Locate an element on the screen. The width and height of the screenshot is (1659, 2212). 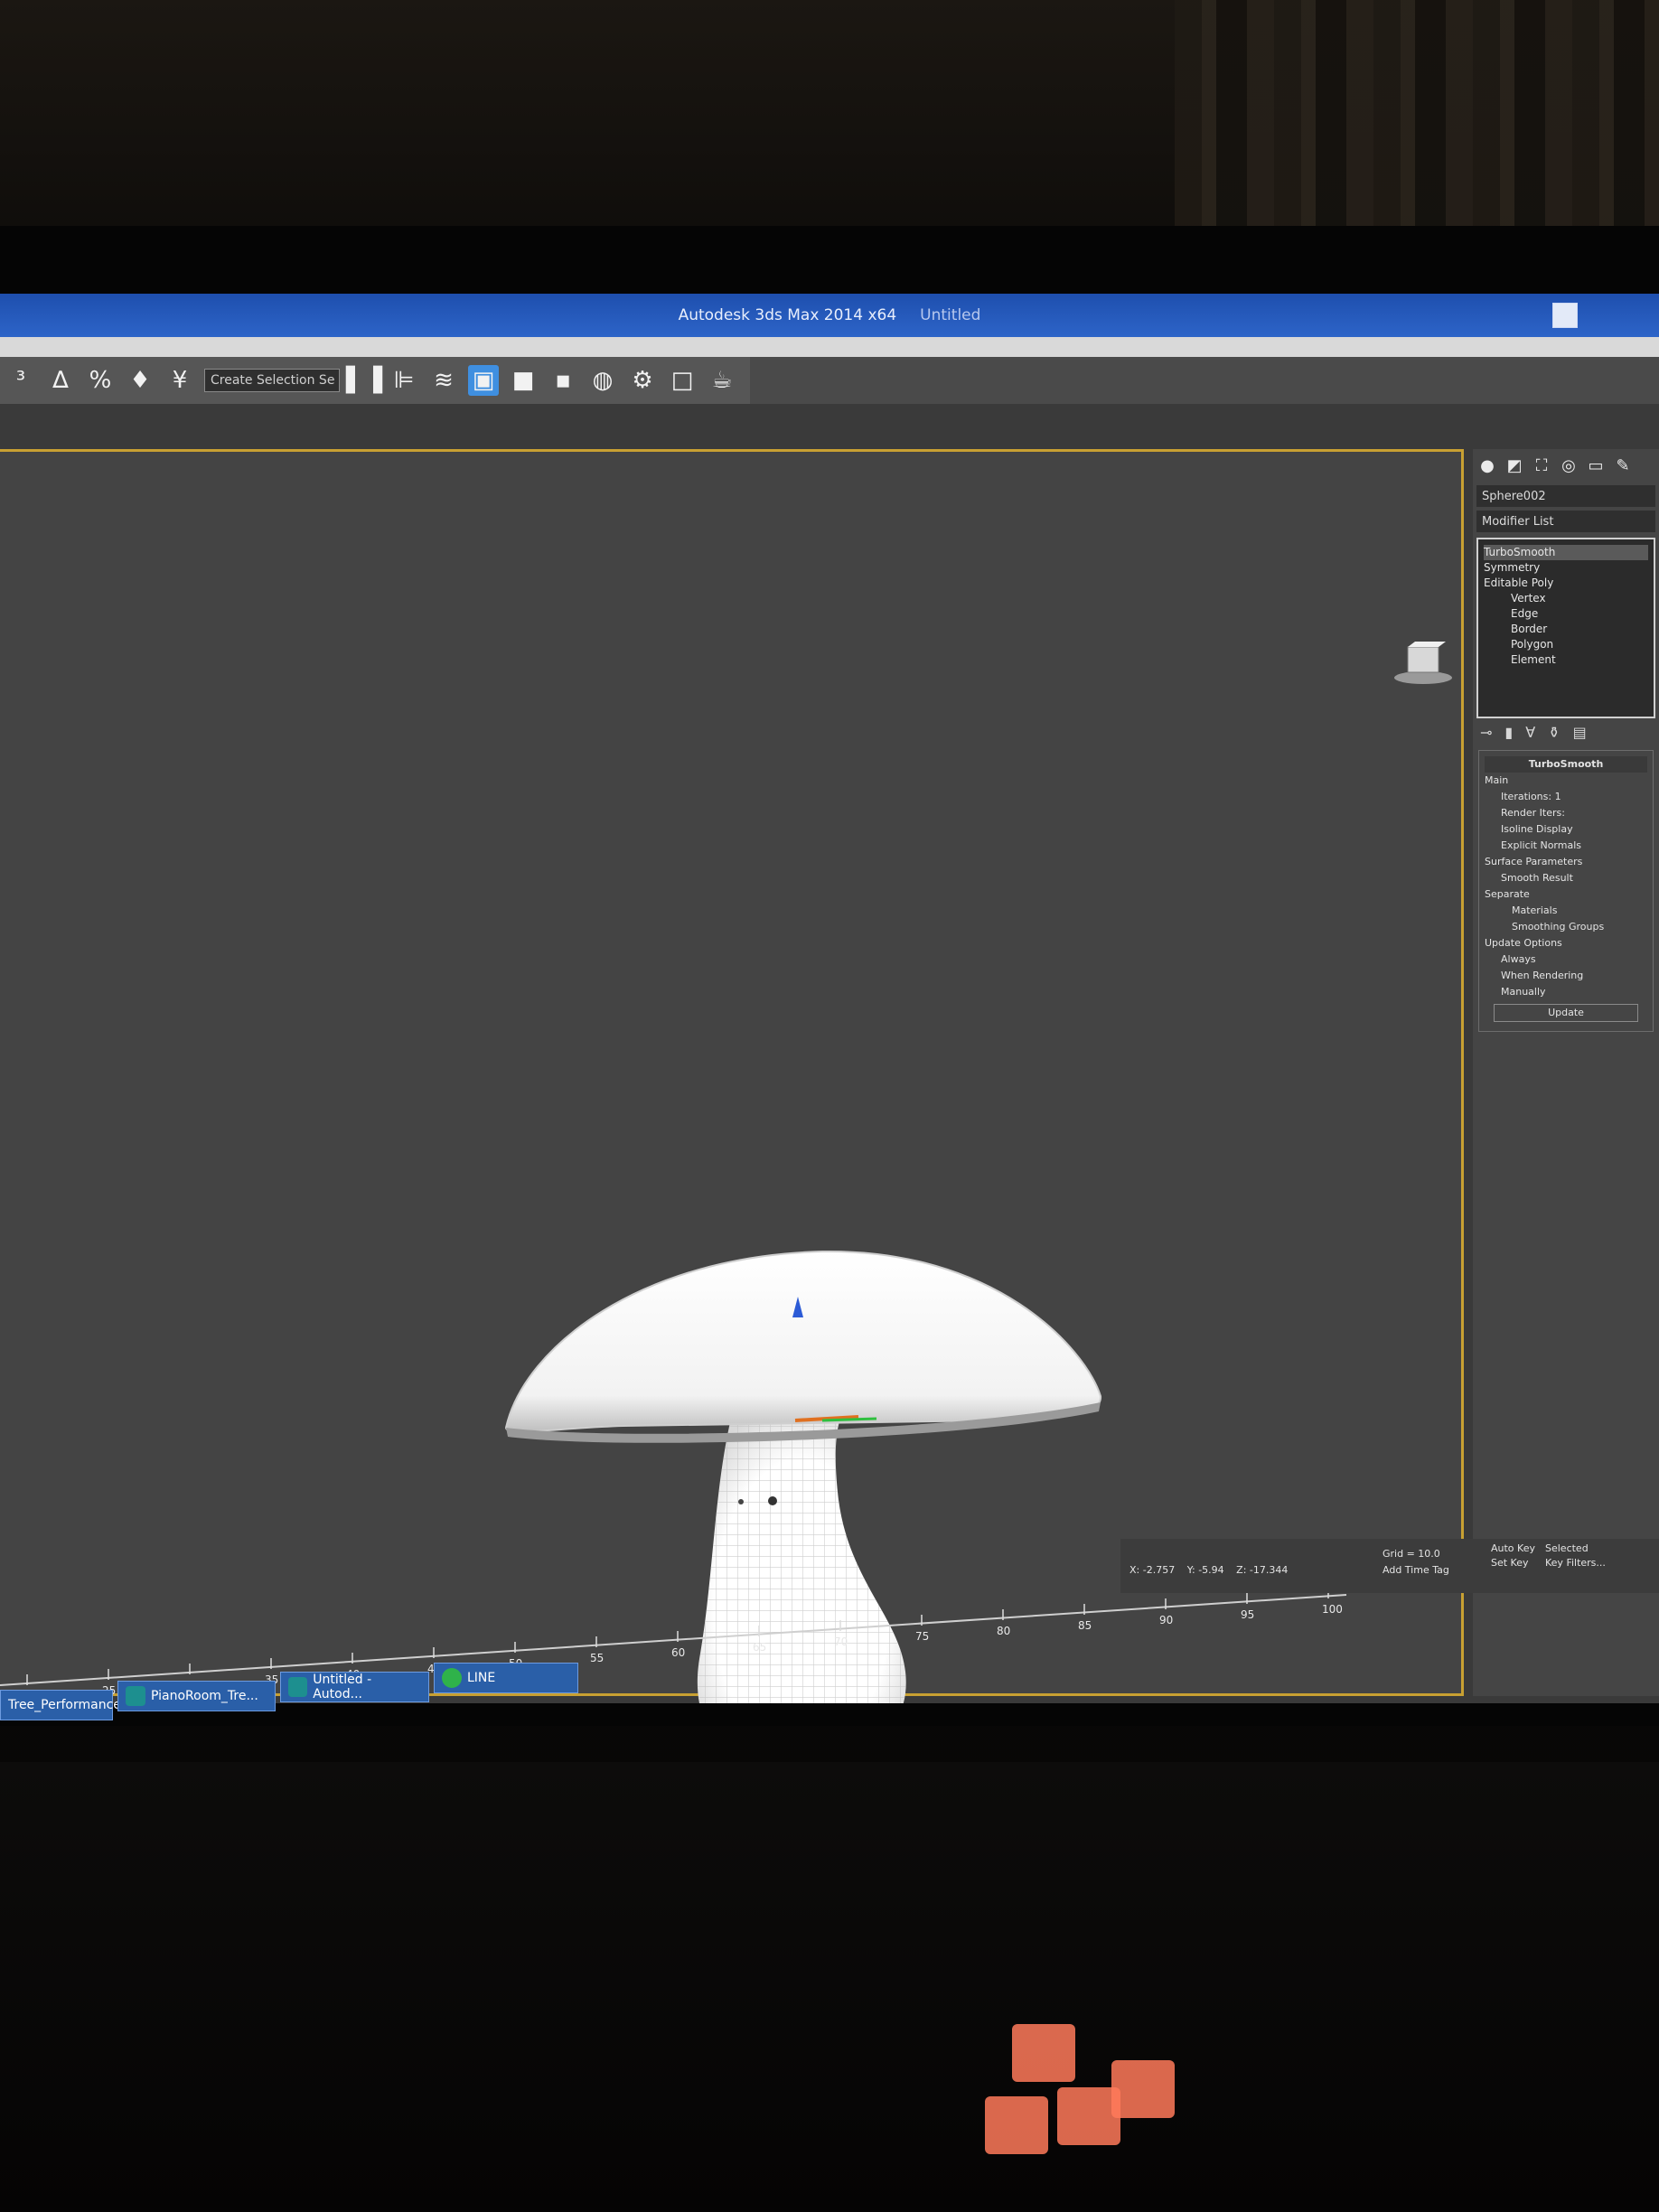
document-title: Untitled is located at coordinates (950, 315).